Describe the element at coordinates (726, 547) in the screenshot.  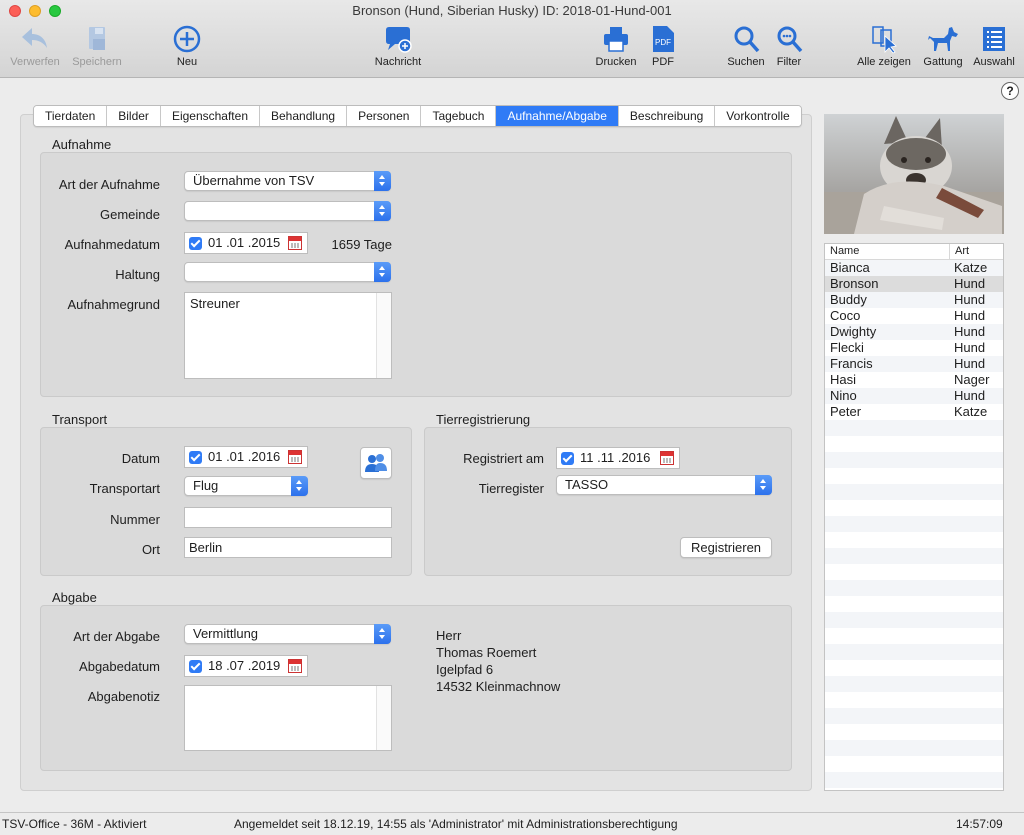
I see `register-button: Registrieren` at that location.